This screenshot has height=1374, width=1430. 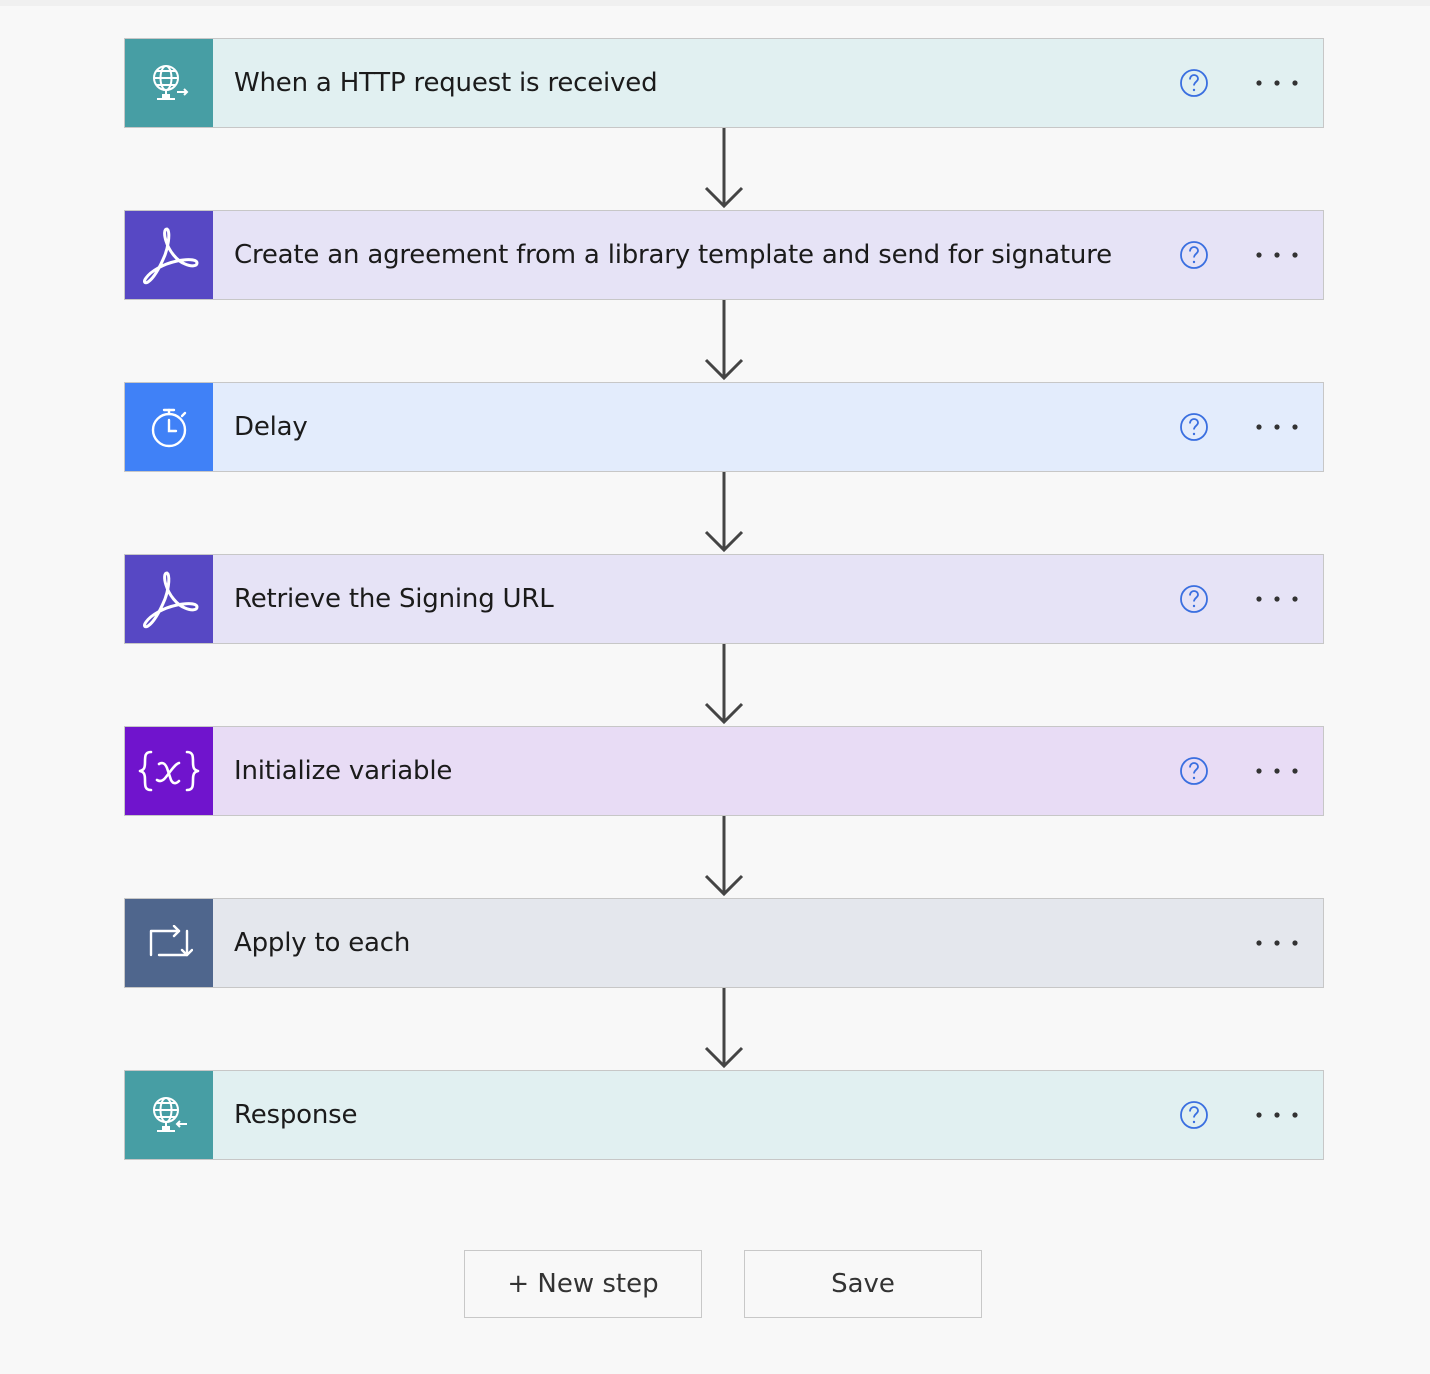 What do you see at coordinates (343, 771) in the screenshot?
I see `step-title: Initialize variable` at bounding box center [343, 771].